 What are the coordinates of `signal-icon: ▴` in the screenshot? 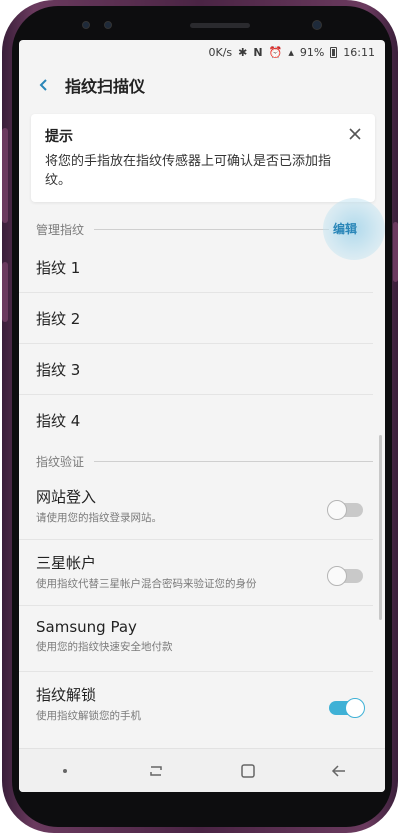 It's located at (291, 52).